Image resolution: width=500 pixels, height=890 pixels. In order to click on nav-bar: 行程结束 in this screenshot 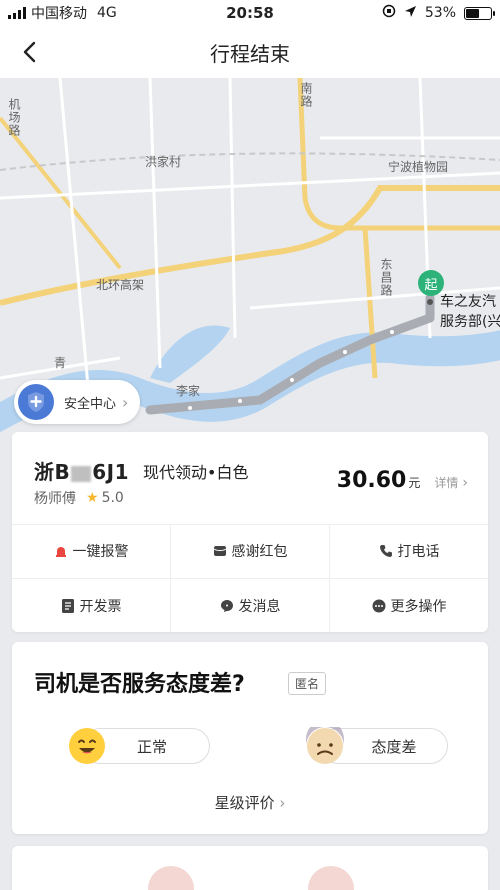, I will do `click(250, 52)`.